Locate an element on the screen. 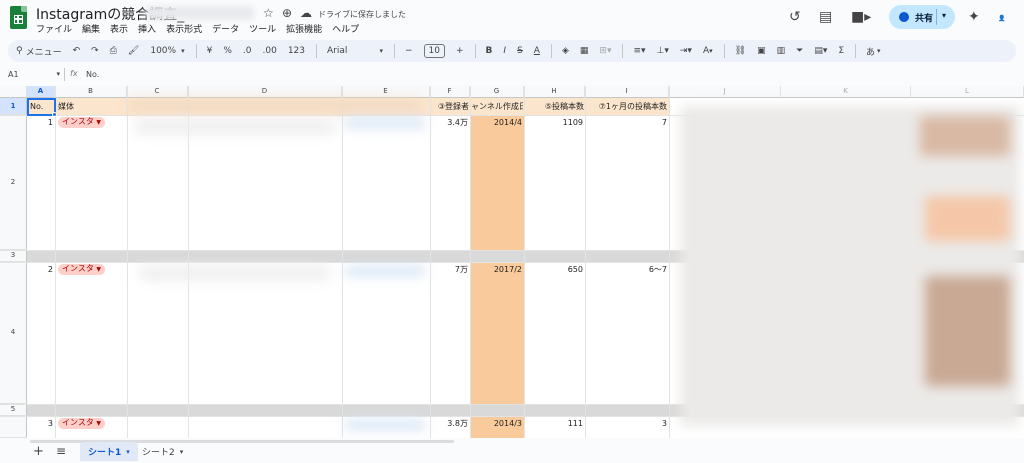 The image size is (1024, 463). name-box: A1 ▾ is located at coordinates (34, 74).